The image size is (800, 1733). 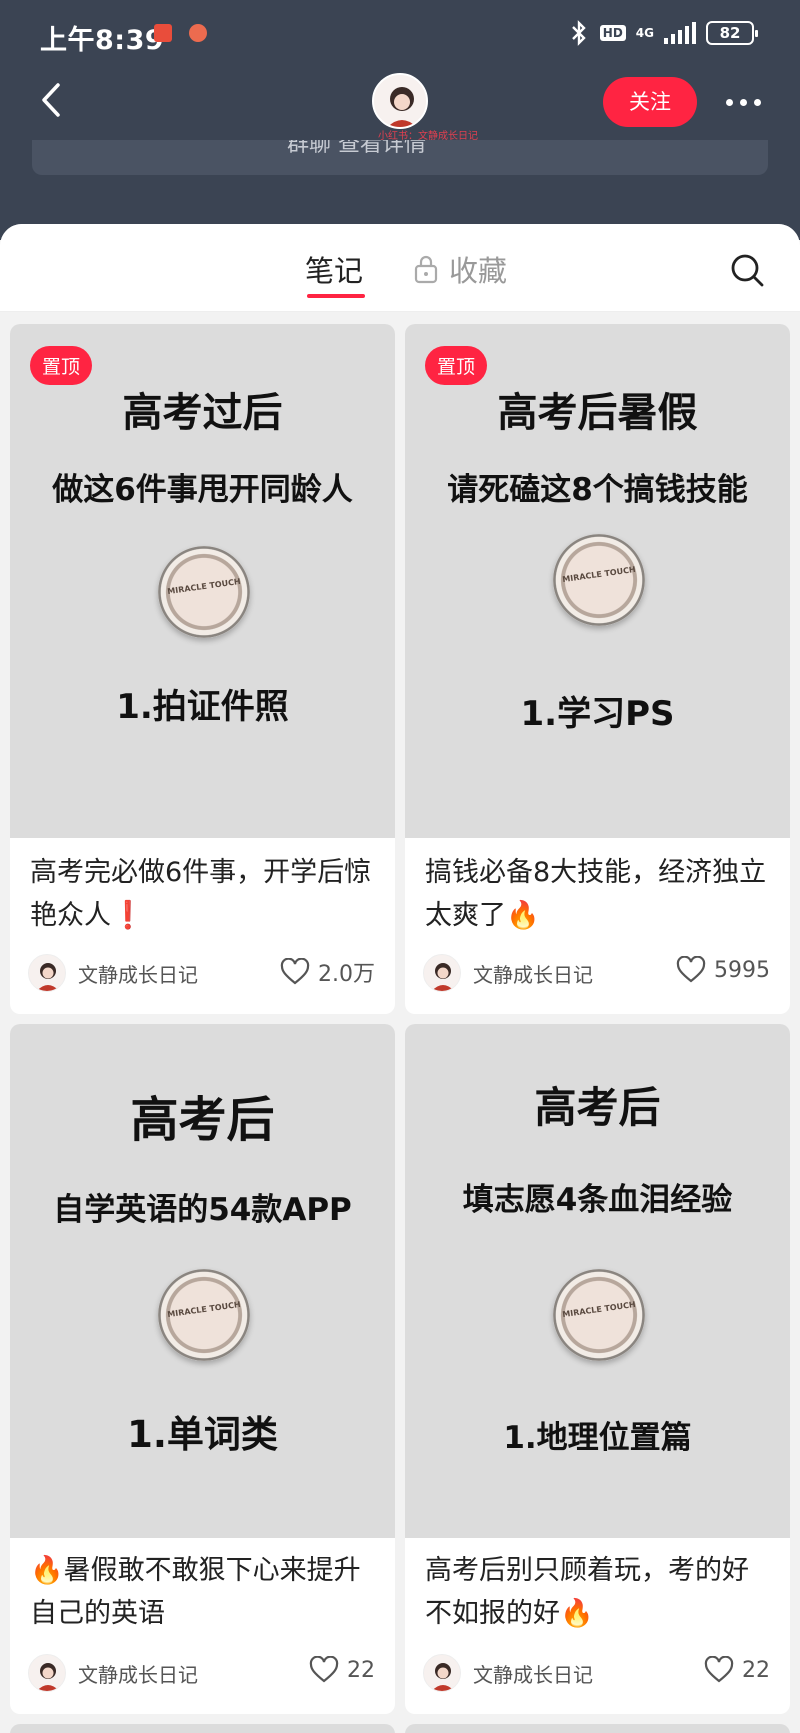 I want to click on nav-bar: 小红书：文静成长日记 关注, so click(x=400, y=103).